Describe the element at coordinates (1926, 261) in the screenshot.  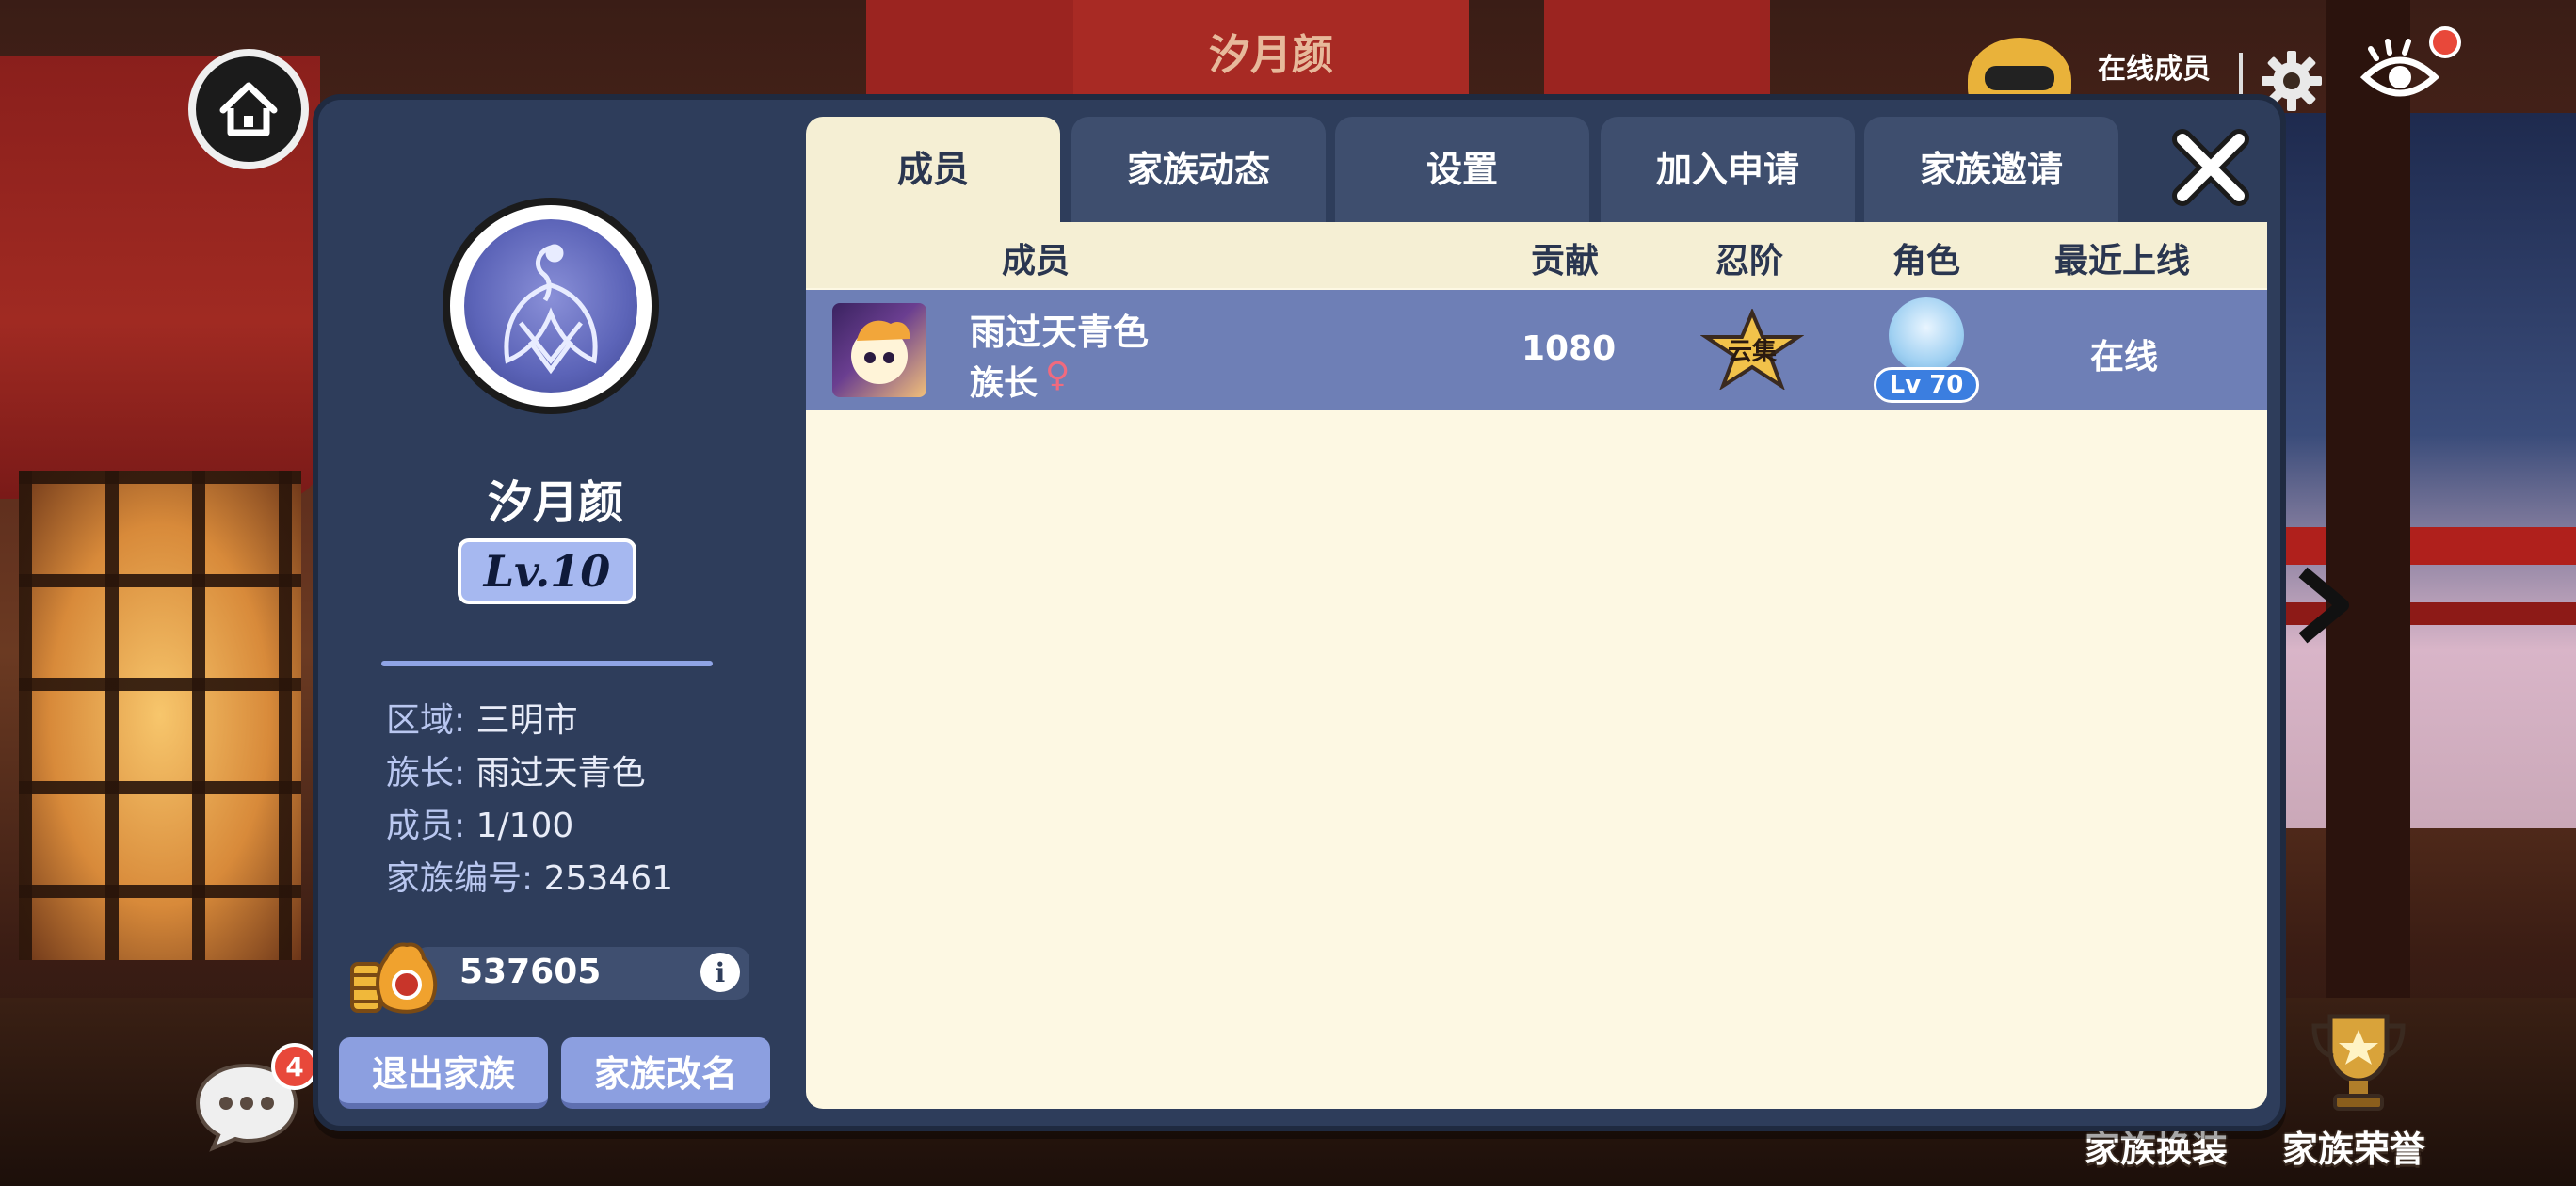
I see `column-character: 角色` at that location.